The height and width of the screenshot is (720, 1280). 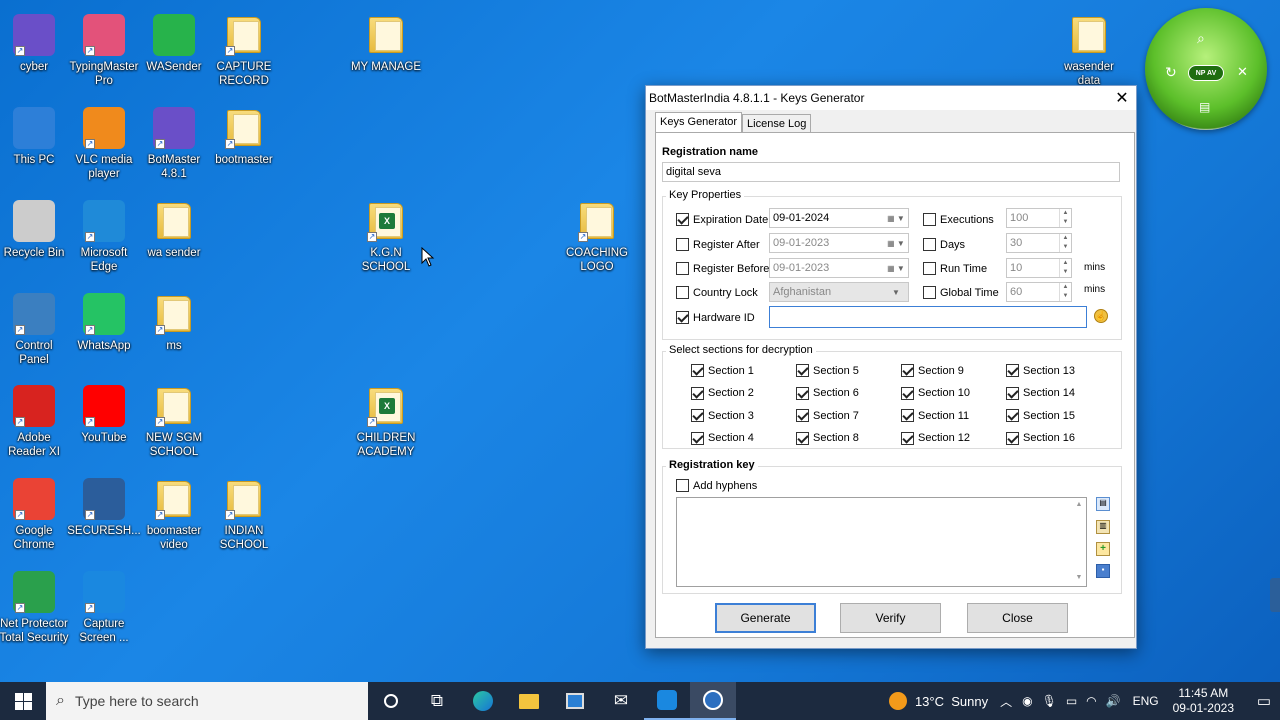 What do you see at coordinates (1027, 701) in the screenshot?
I see `meet-now-icon: ◉` at bounding box center [1027, 701].